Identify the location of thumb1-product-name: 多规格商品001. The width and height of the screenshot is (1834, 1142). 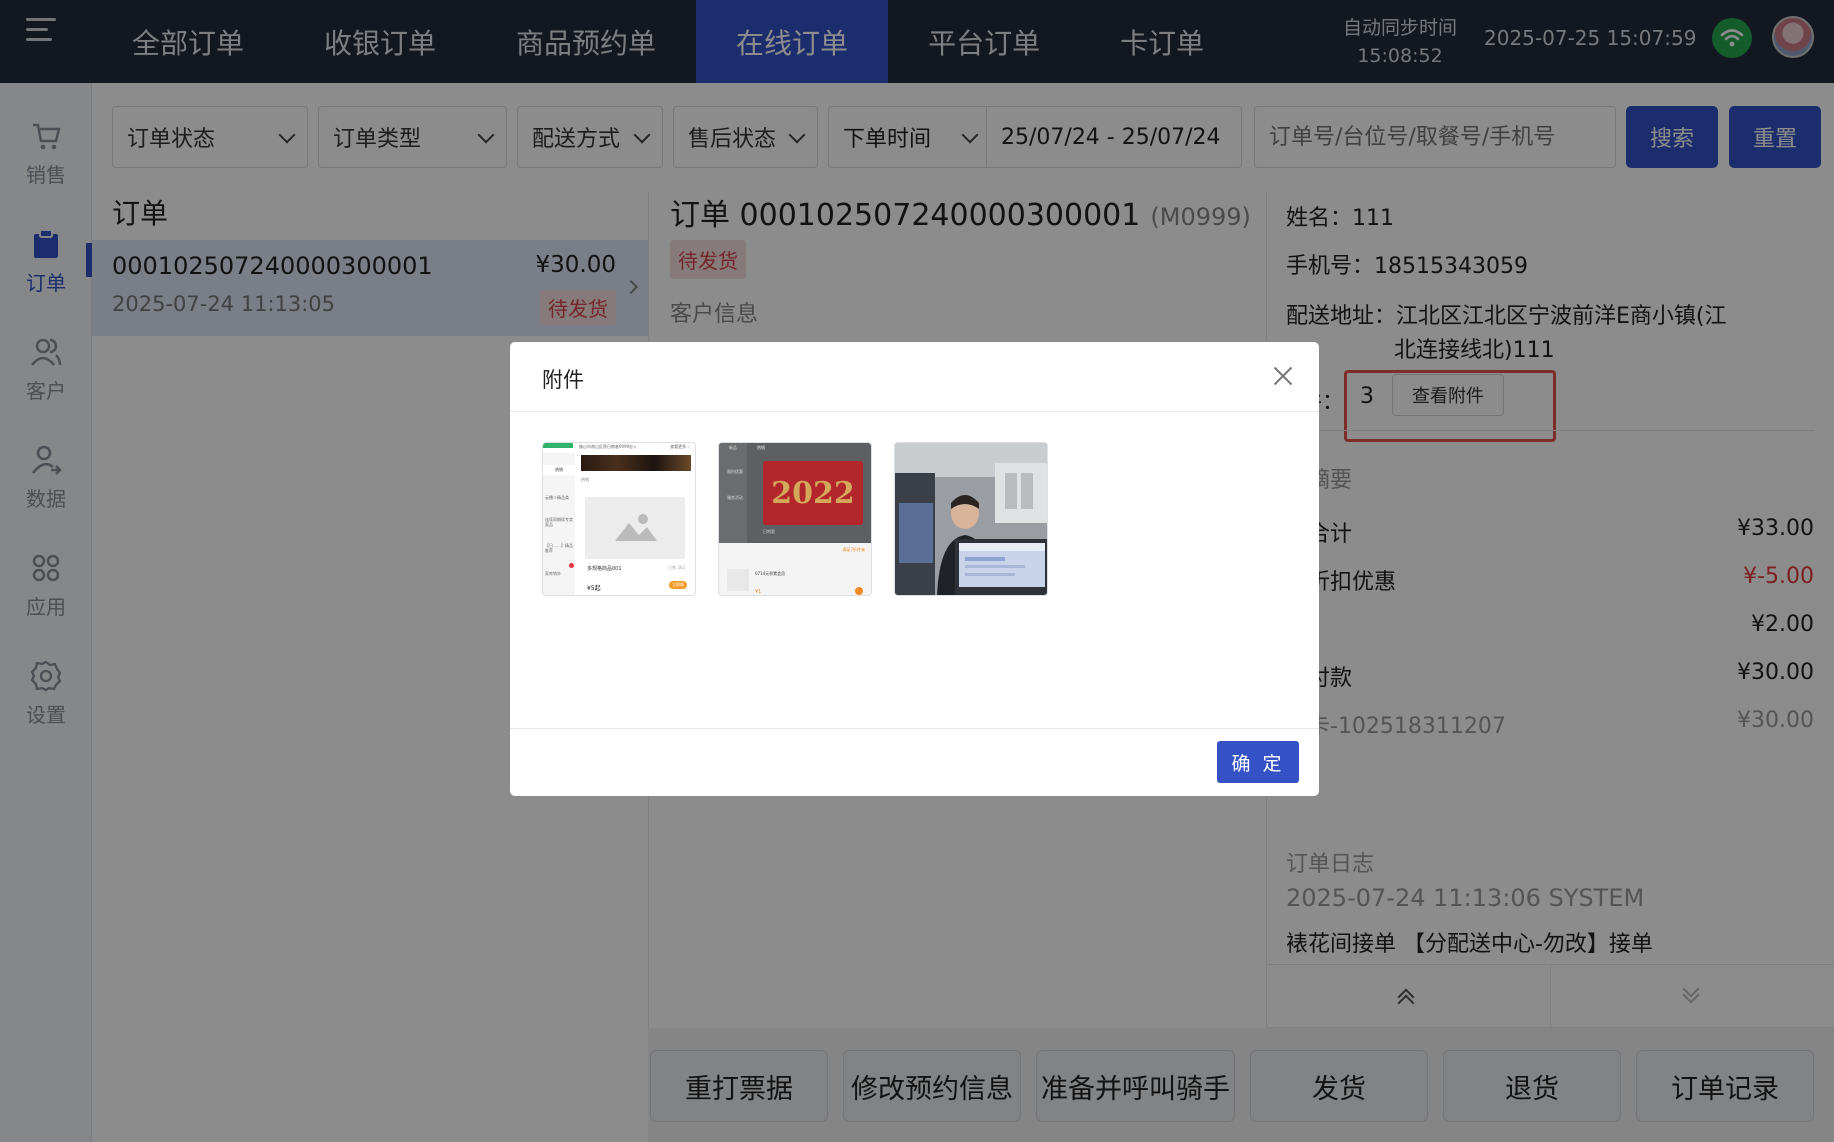
(604, 569).